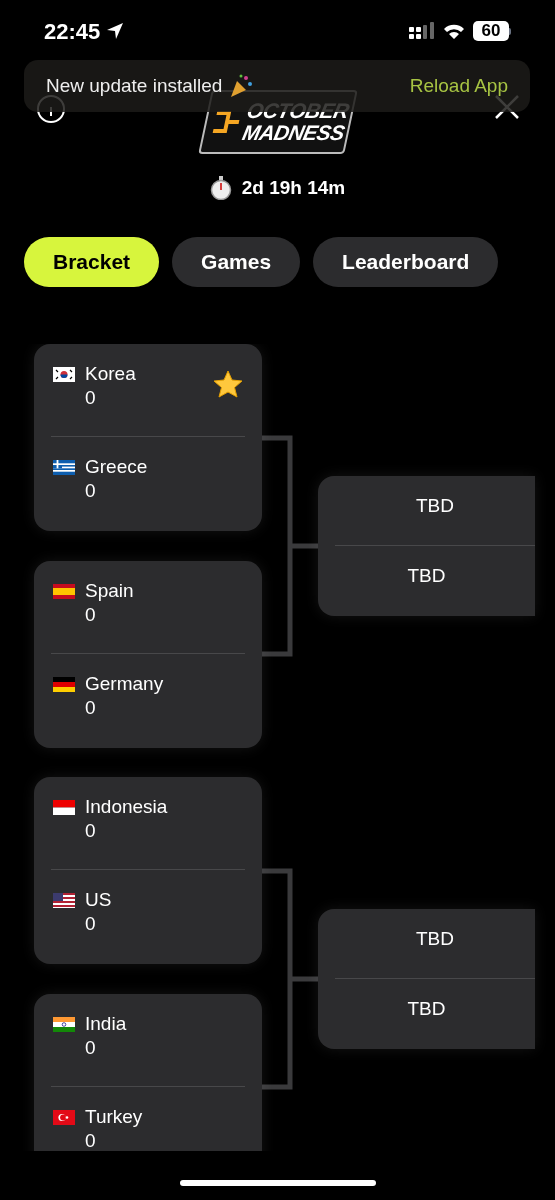  What do you see at coordinates (114, 1117) in the screenshot?
I see `team-name: Turkey` at bounding box center [114, 1117].